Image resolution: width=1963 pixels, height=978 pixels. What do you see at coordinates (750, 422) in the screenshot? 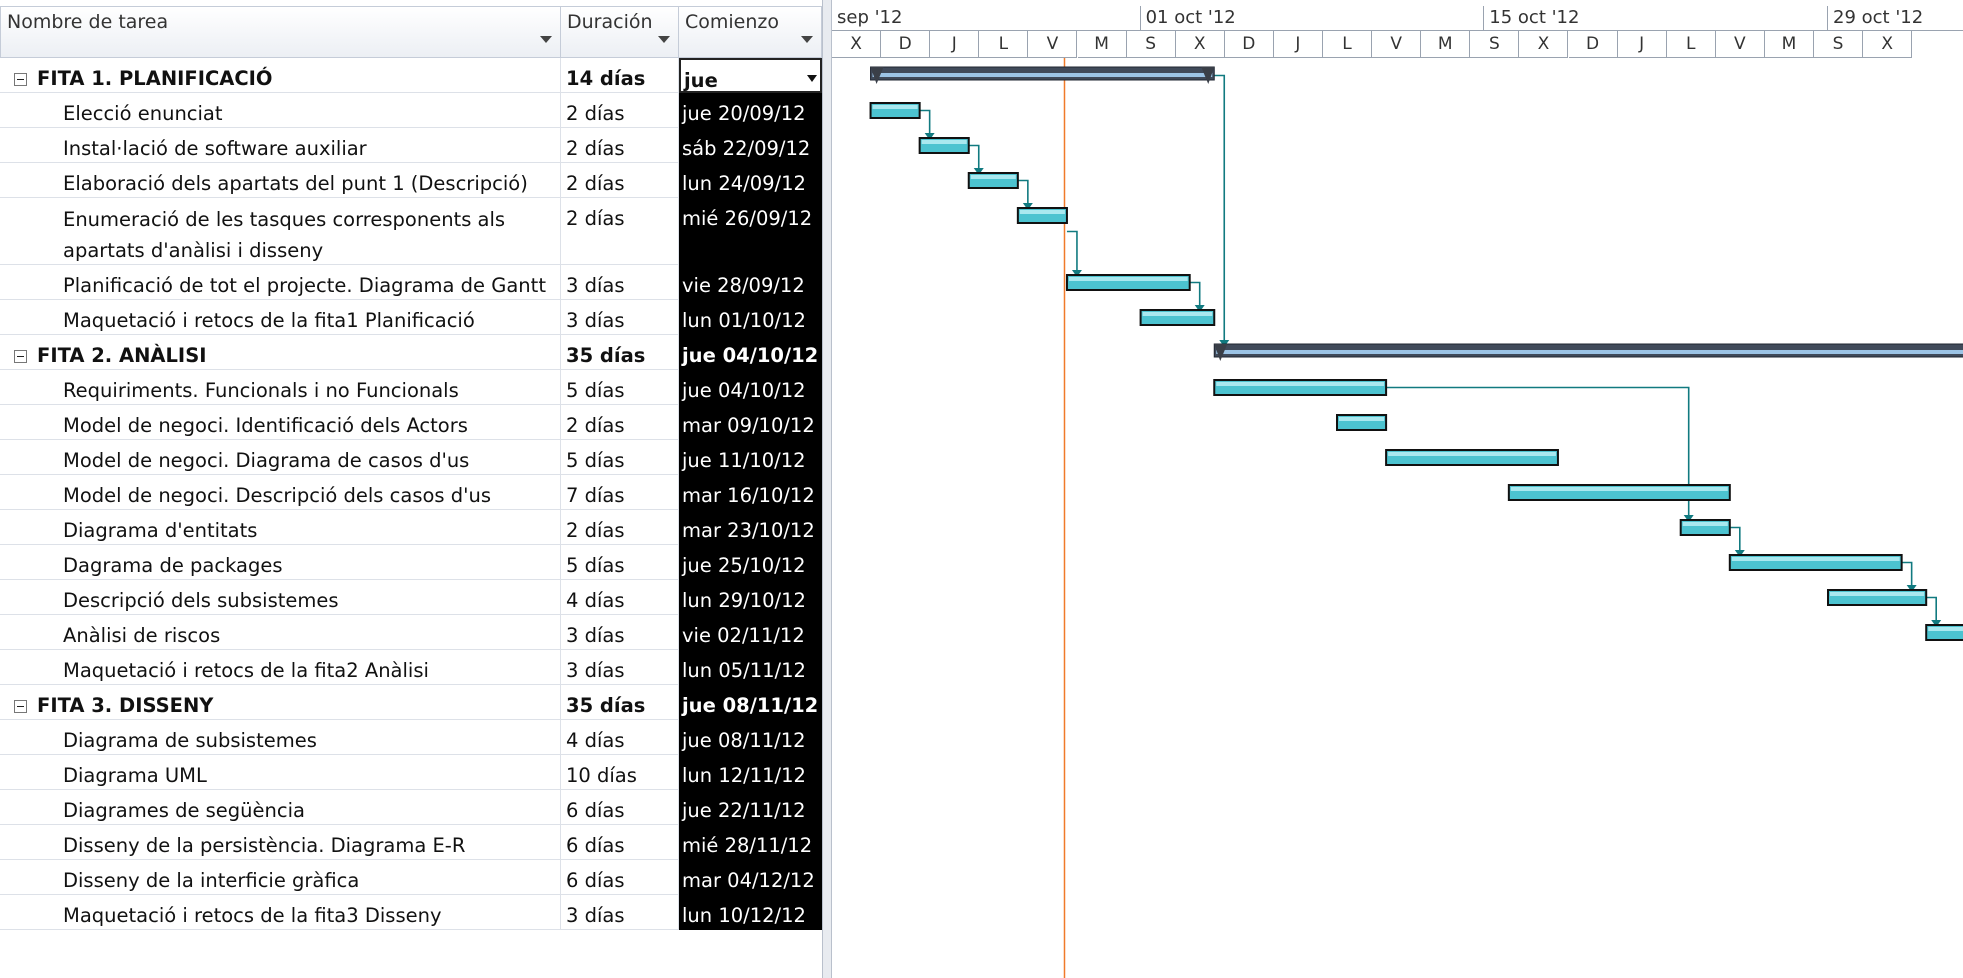
I see `start-date-cell: mar 09/10/12` at bounding box center [750, 422].